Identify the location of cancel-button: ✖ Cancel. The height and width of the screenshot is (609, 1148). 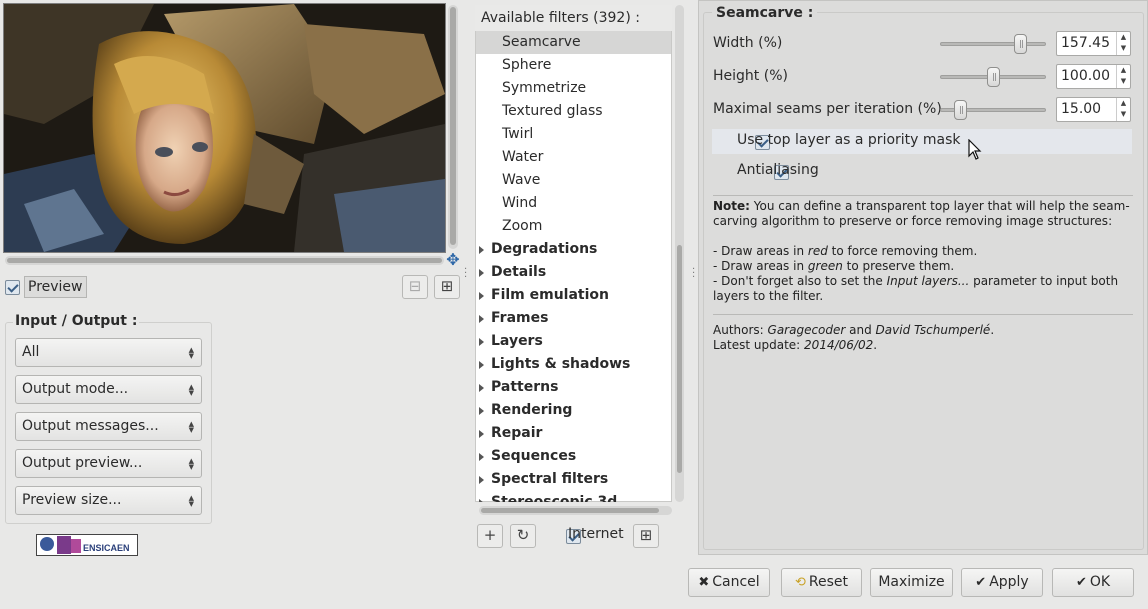
(729, 582).